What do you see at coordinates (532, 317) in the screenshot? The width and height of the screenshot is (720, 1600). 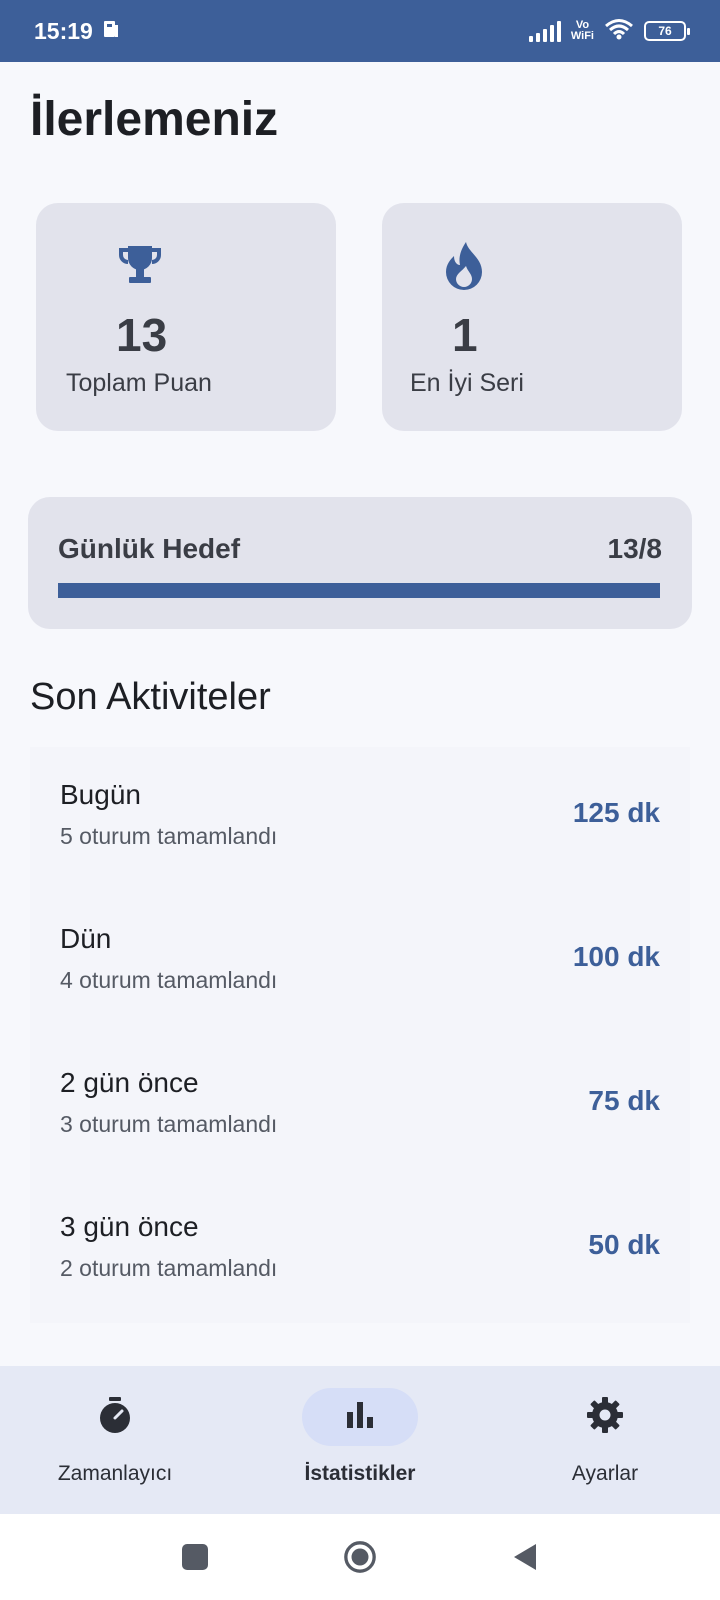 I see `stat-card-best-streak: 1 En İyi Seri` at bounding box center [532, 317].